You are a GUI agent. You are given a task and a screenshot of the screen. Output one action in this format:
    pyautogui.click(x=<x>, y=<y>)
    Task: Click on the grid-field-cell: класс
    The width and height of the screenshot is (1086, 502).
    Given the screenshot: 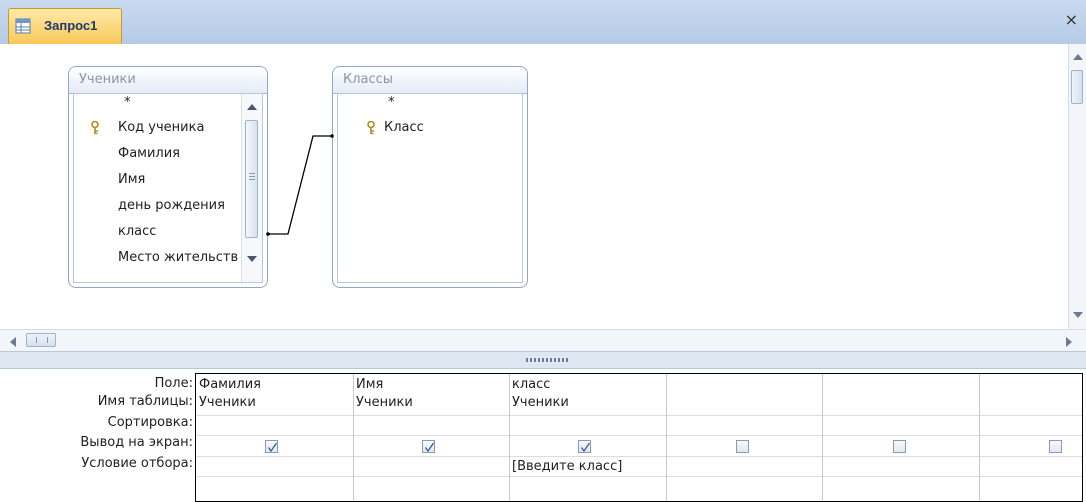 What is the action you would take?
    pyautogui.click(x=531, y=384)
    